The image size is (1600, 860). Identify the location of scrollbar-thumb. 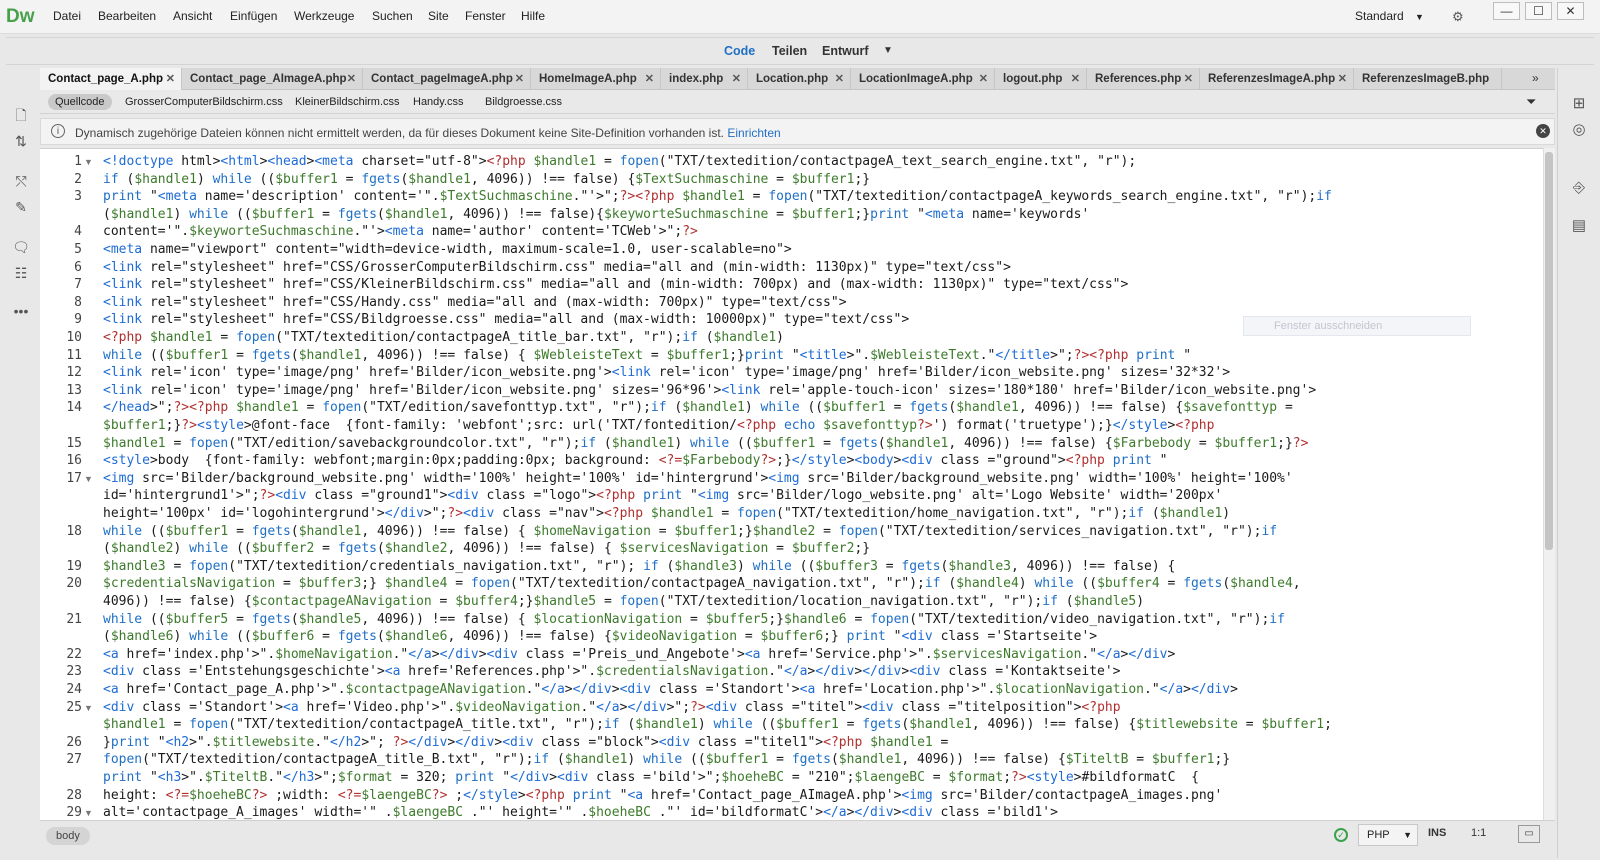
(1549, 351).